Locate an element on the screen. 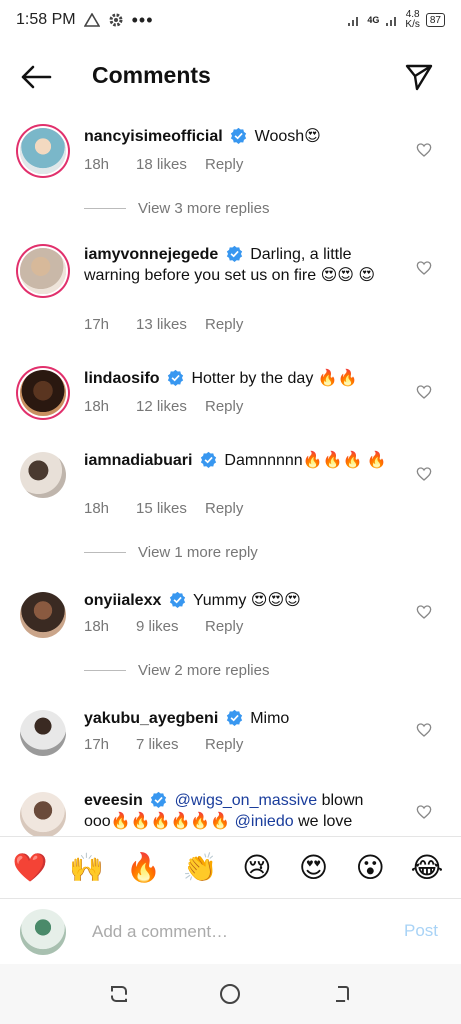  view-replies-label: View 3 more replies is located at coordinates (204, 208).